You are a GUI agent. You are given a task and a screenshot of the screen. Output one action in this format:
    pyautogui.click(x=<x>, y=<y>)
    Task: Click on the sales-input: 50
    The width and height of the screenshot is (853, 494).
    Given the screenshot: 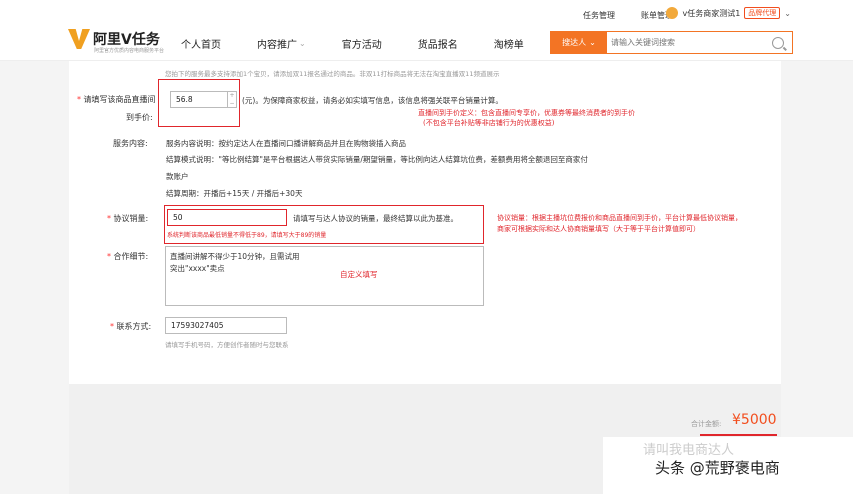 What is the action you would take?
    pyautogui.click(x=227, y=217)
    